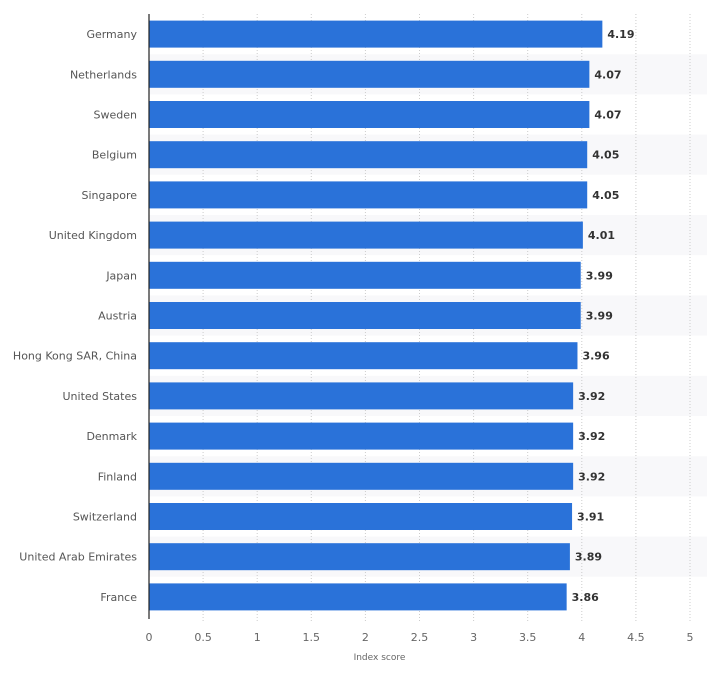 The height and width of the screenshot is (673, 707). Describe the element at coordinates (601, 235) in the screenshot. I see `value-label: 4.01` at that location.